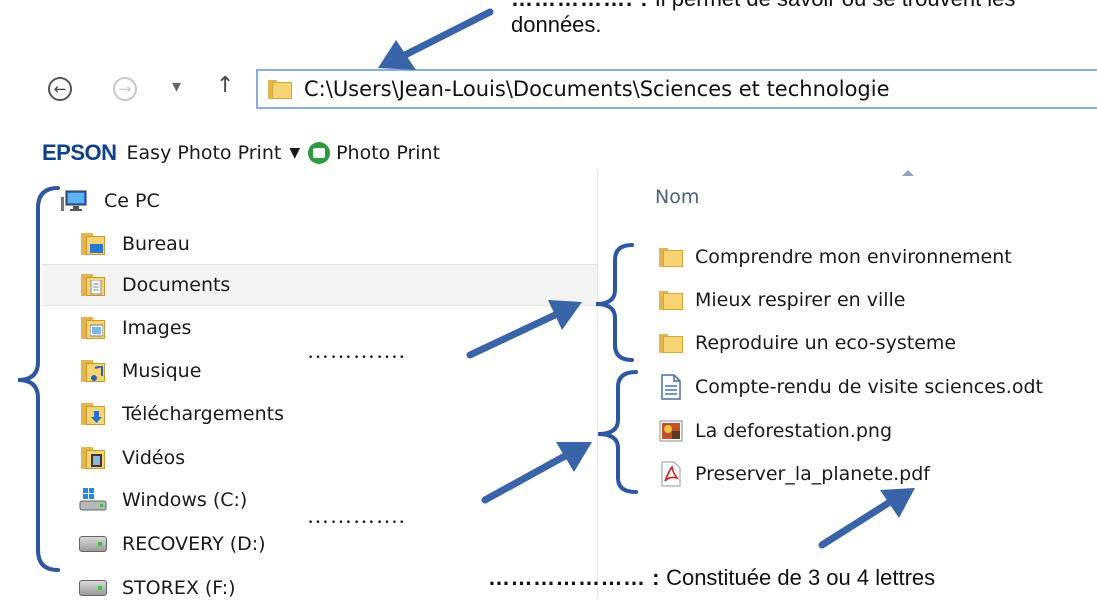  I want to click on extension-arrow, so click(856, 523).